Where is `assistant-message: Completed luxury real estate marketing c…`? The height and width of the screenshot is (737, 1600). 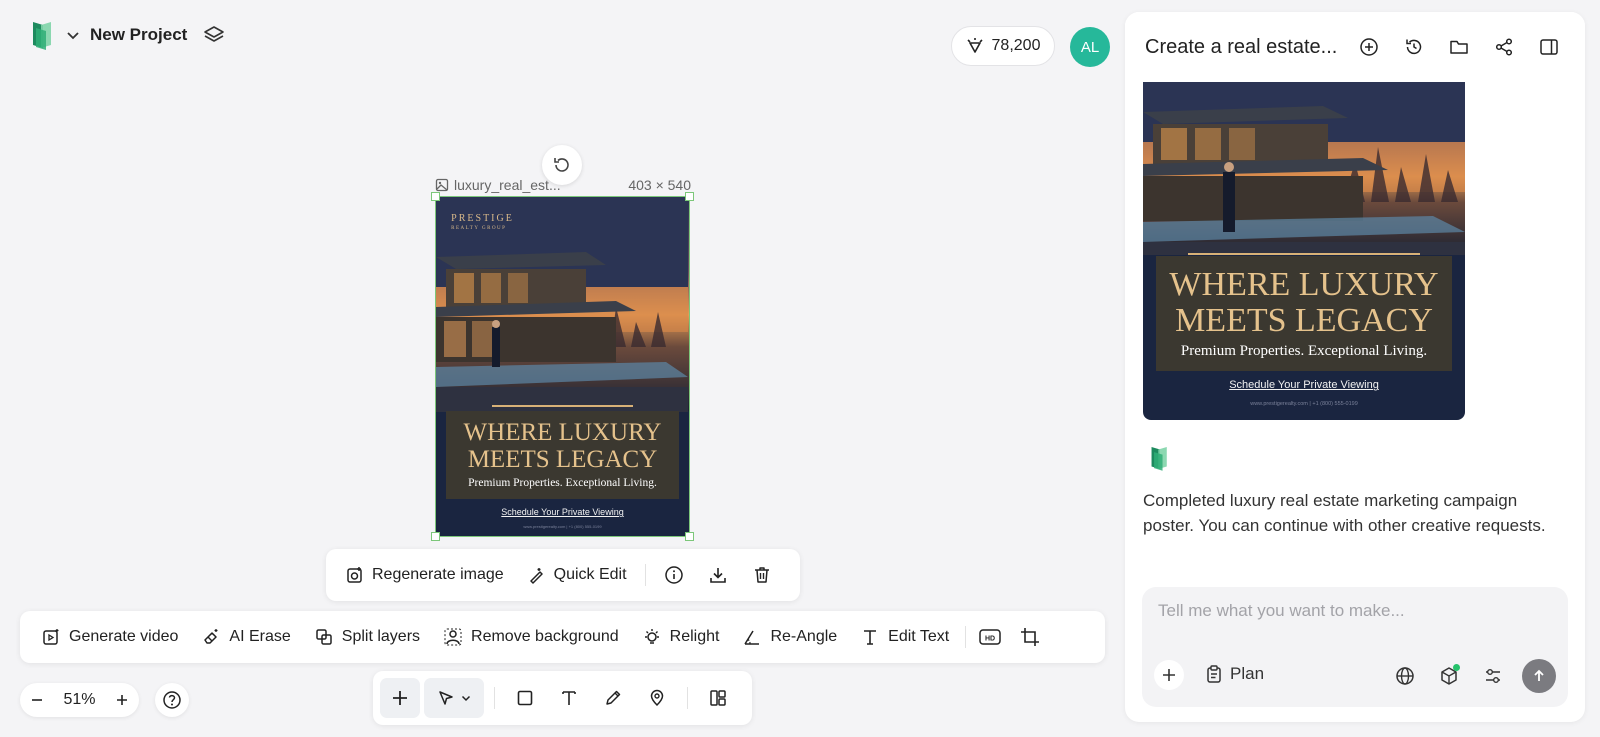 assistant-message: Completed luxury real estate marketing c… is located at coordinates (1344, 513).